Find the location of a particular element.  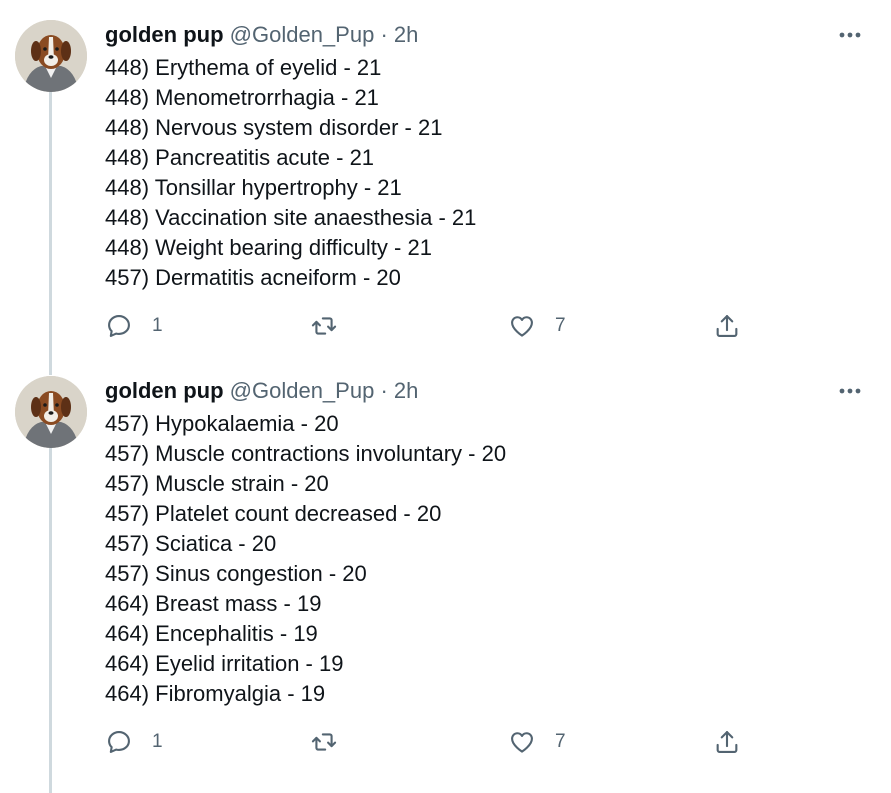

tweet-line: 448) Erythema of eyelid - 21 is located at coordinates (243, 67).